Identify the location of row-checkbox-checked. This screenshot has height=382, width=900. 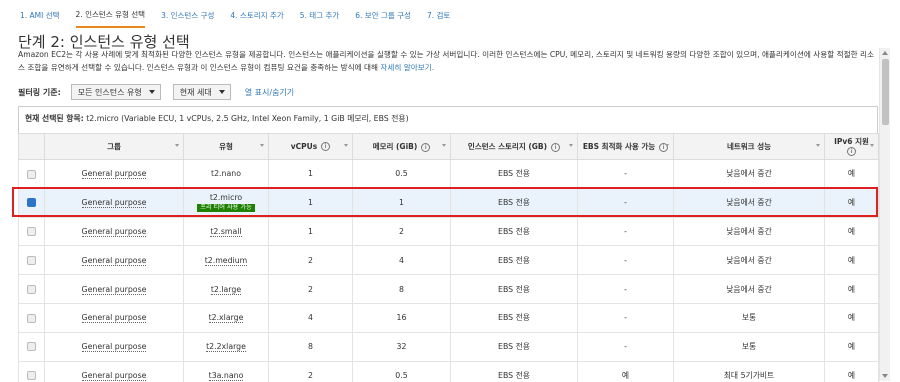
(31, 203).